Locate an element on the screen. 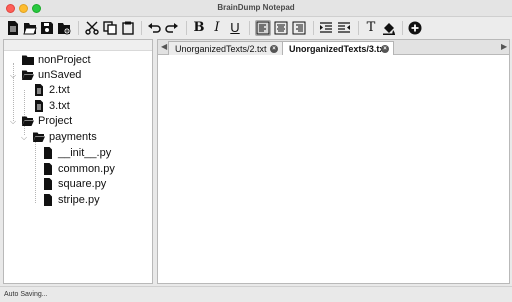 Image resolution: width=512 pixels, height=302 pixels. tree-item-label: unSaved is located at coordinates (60, 74).